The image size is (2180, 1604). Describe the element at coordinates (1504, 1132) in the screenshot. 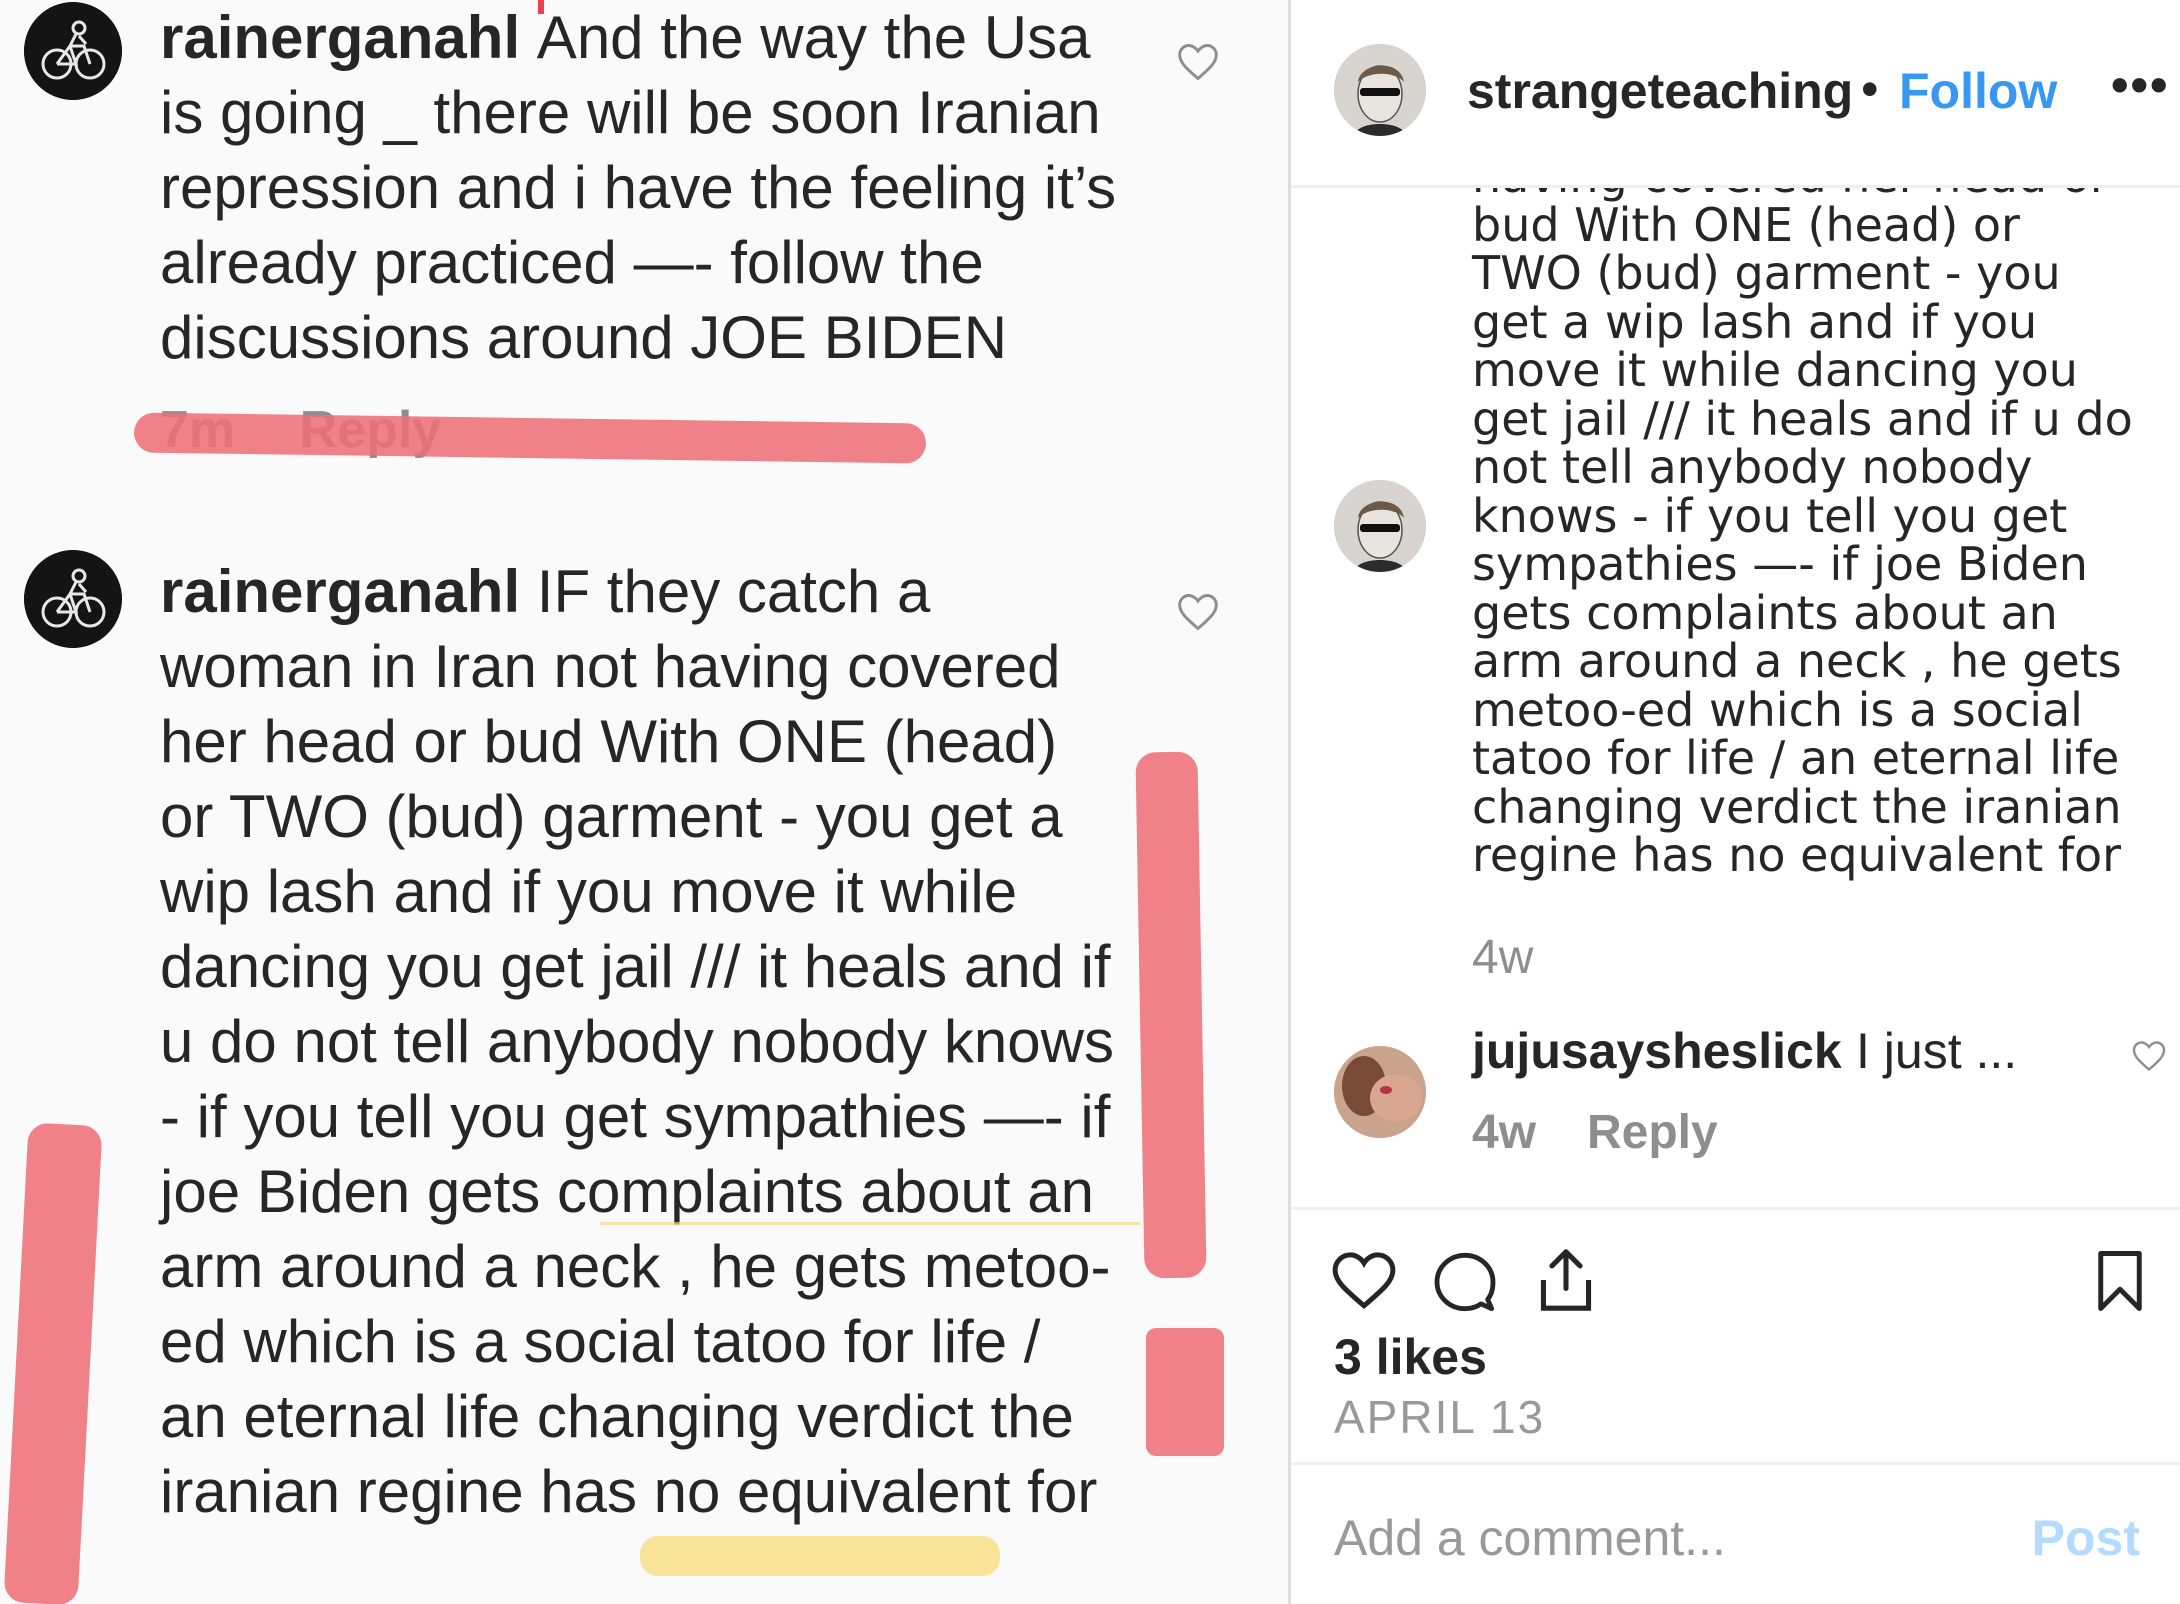

I see `comment-timestamp: 4w` at that location.